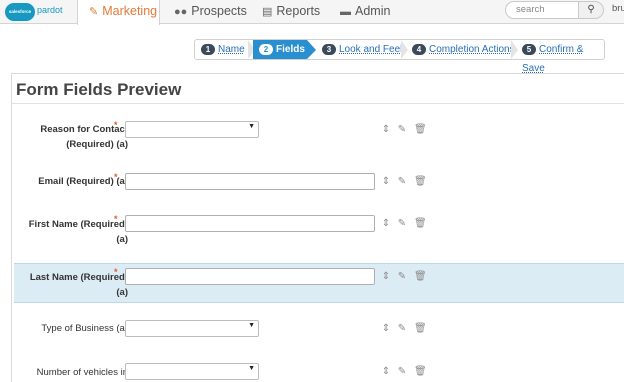 This screenshot has height=382, width=624. Describe the element at coordinates (219, 11) in the screenshot. I see `nav-prospects-label: Prospects` at that location.